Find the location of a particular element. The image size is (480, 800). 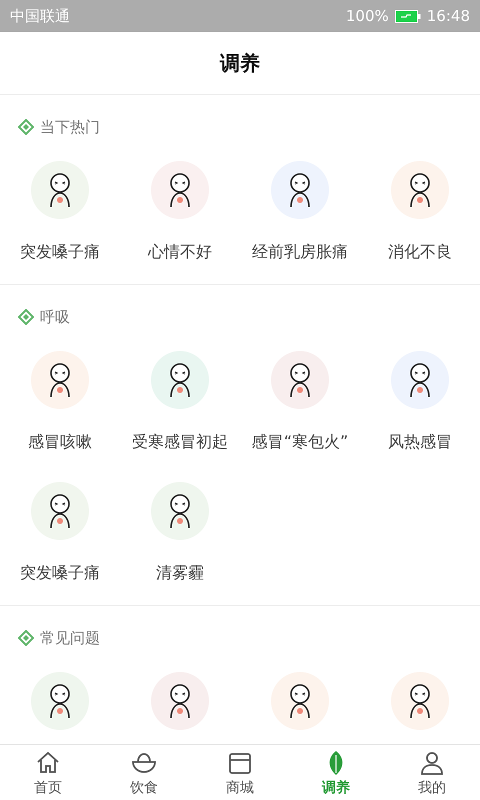

section-title: 常见问题 is located at coordinates (70, 638).